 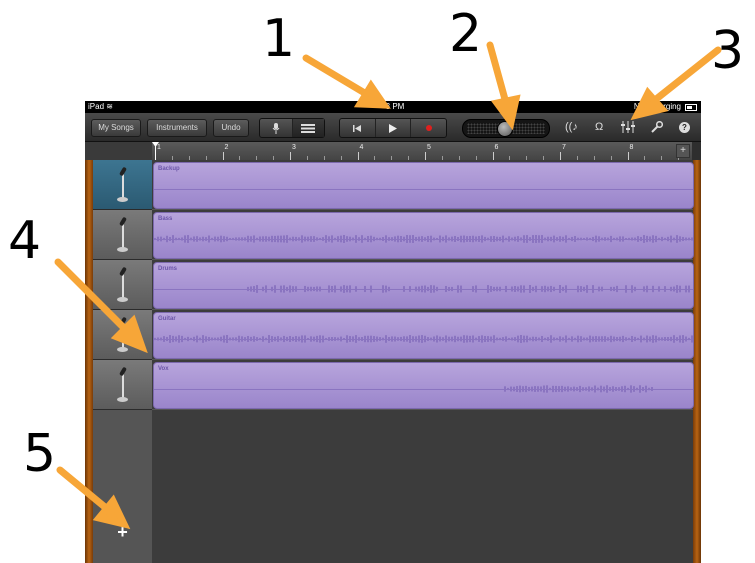 I want to click on audio-region: Drums, so click(x=423, y=285).